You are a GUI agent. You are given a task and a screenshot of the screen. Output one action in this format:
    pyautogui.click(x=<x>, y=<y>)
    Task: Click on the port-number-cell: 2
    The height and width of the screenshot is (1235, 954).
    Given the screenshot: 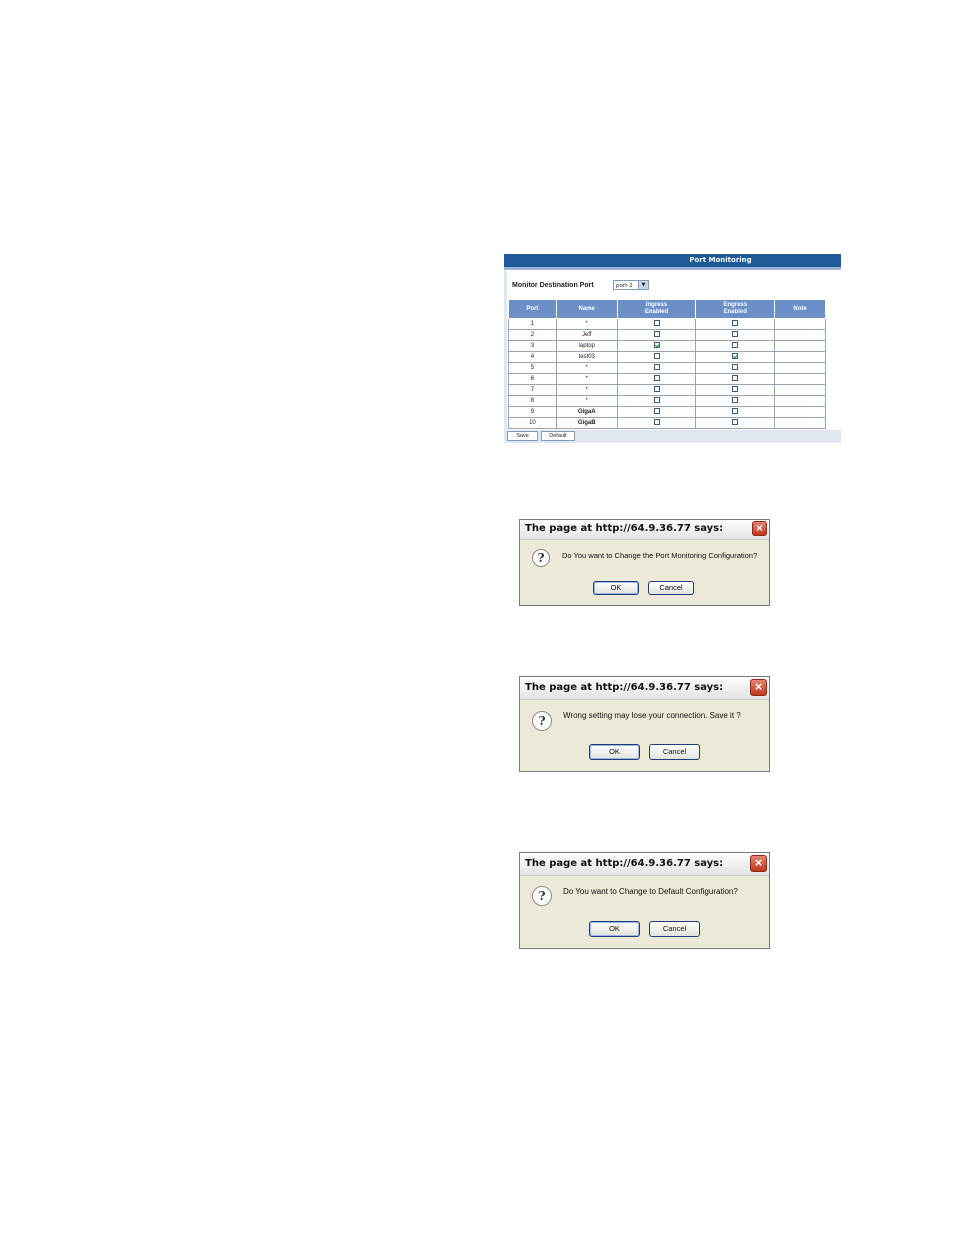 What is the action you would take?
    pyautogui.click(x=532, y=335)
    